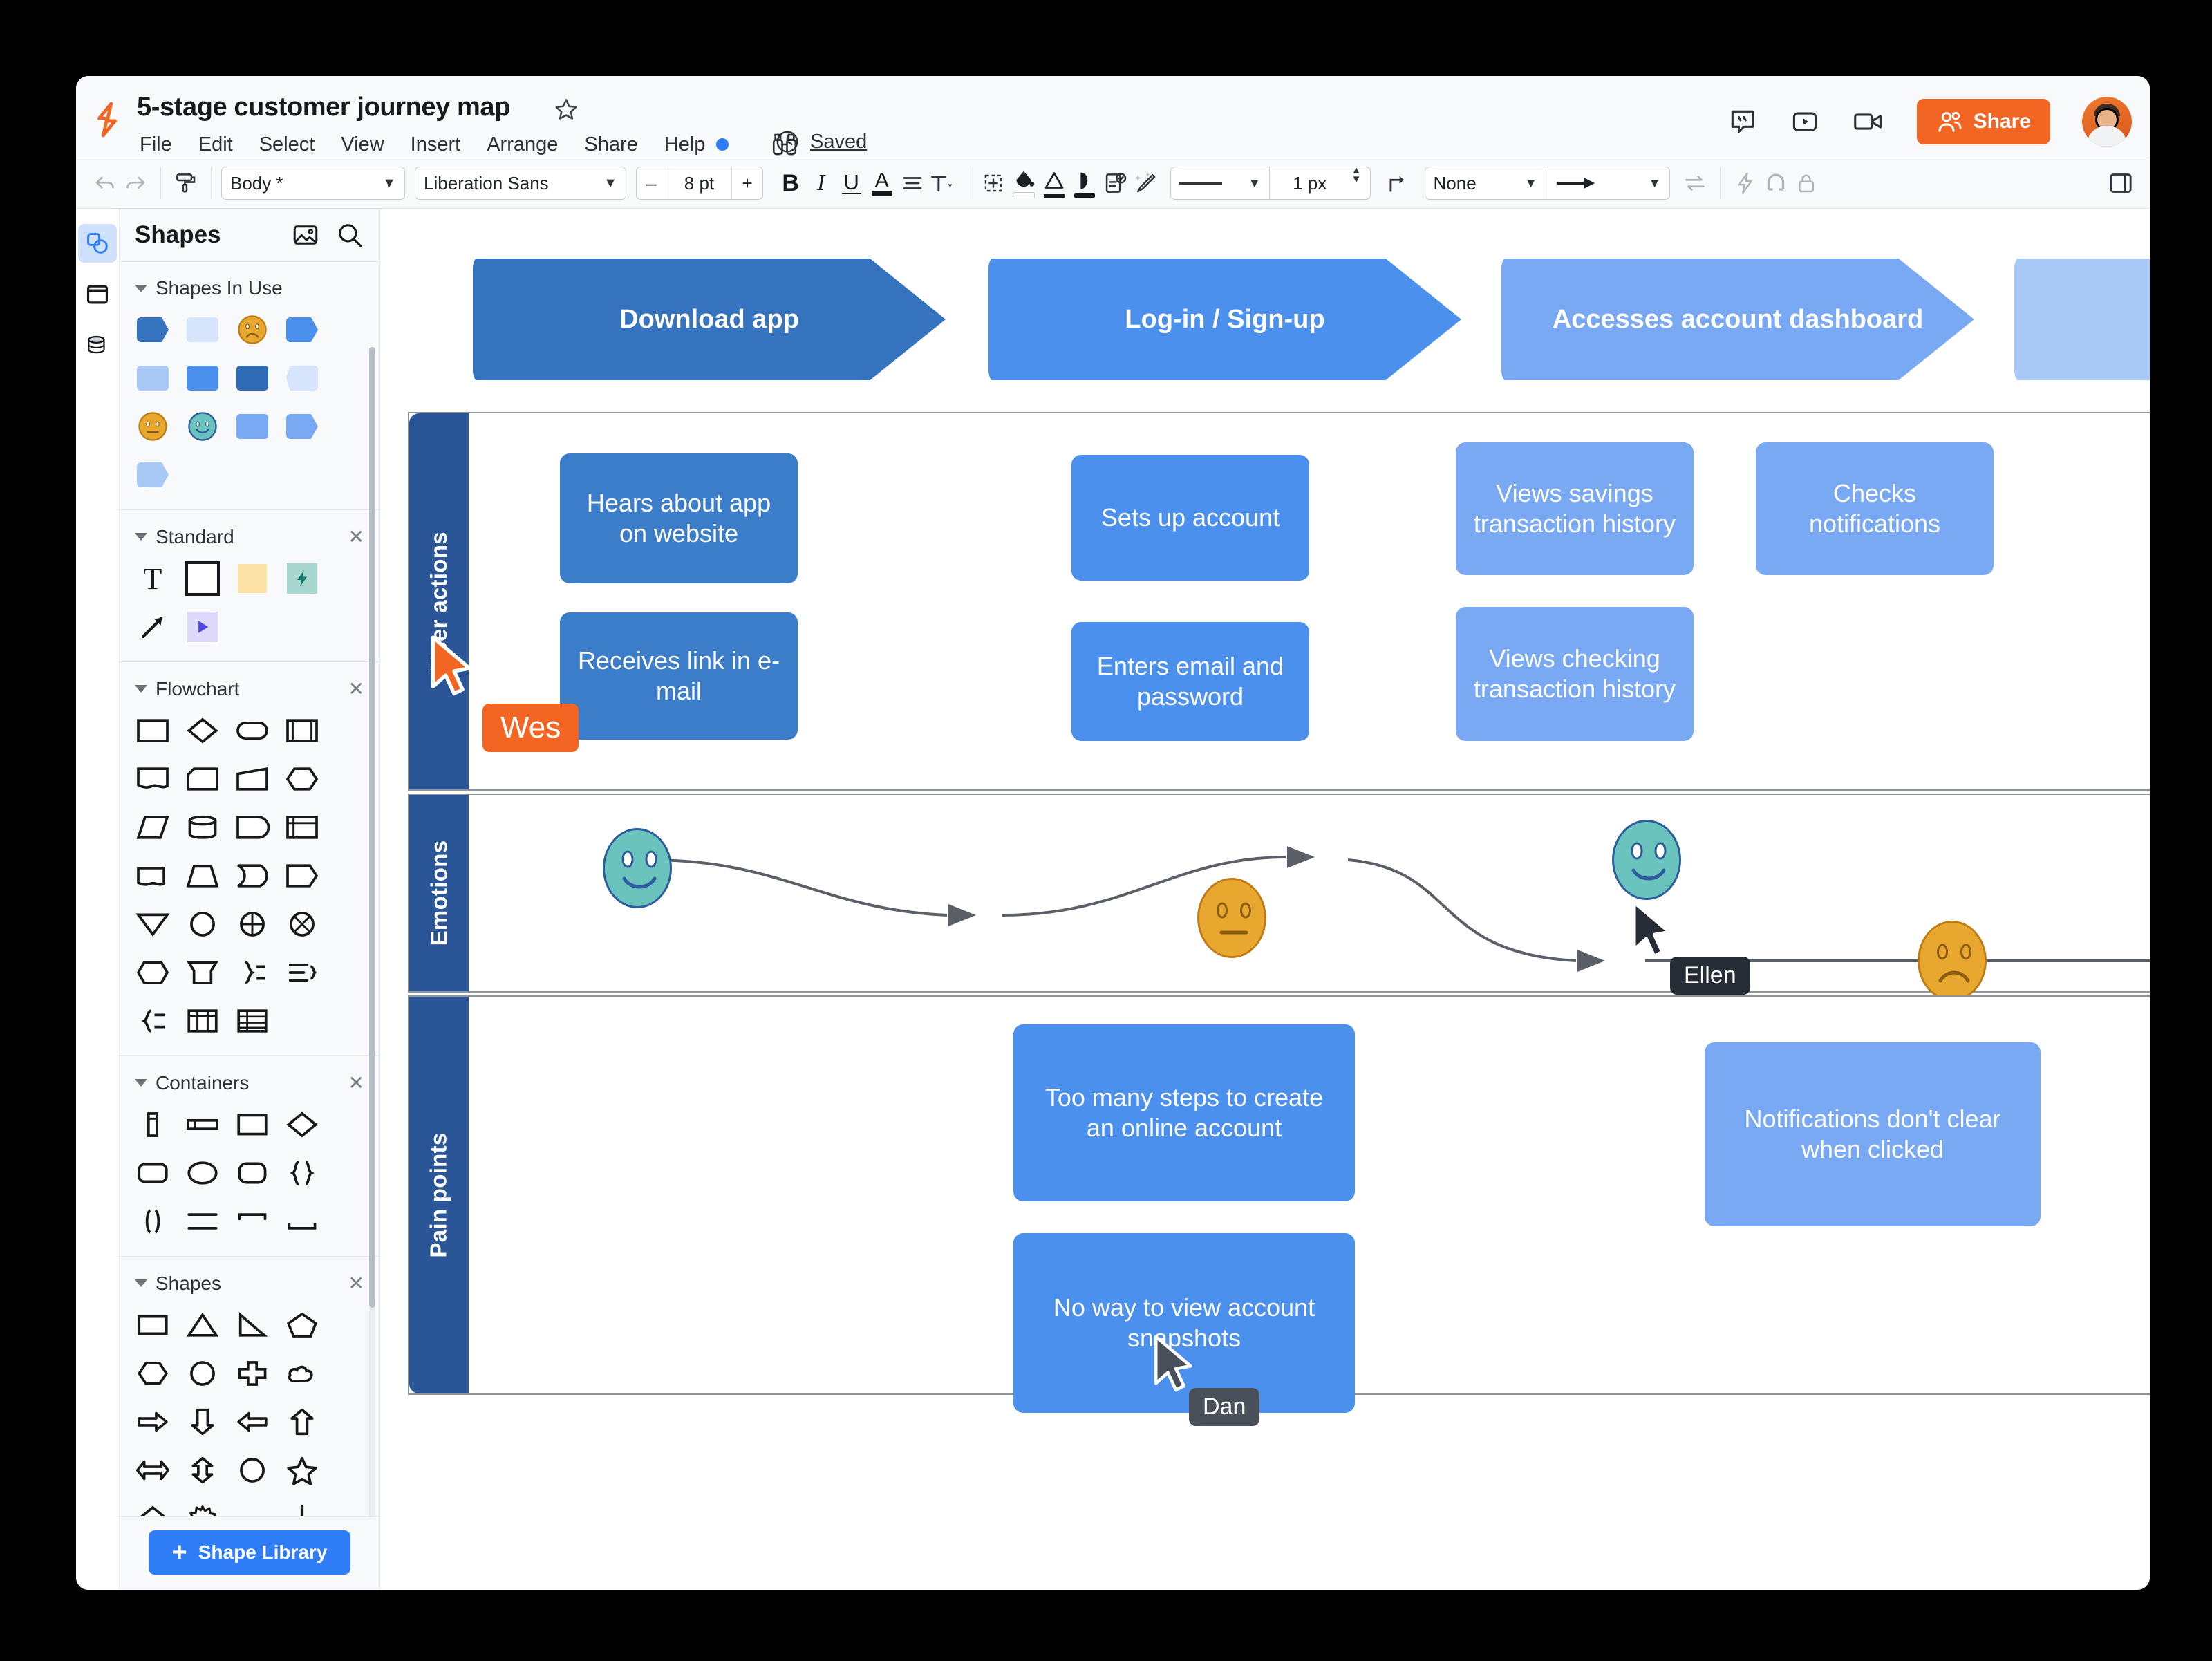  I want to click on sidebar-item-canvas-tool, so click(97, 294).